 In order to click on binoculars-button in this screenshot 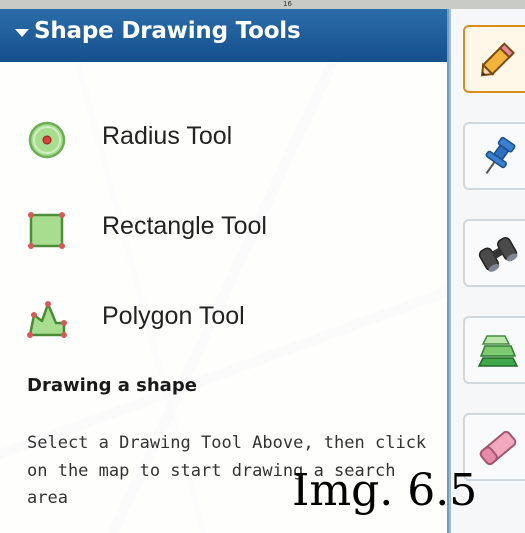, I will do `click(494, 253)`.